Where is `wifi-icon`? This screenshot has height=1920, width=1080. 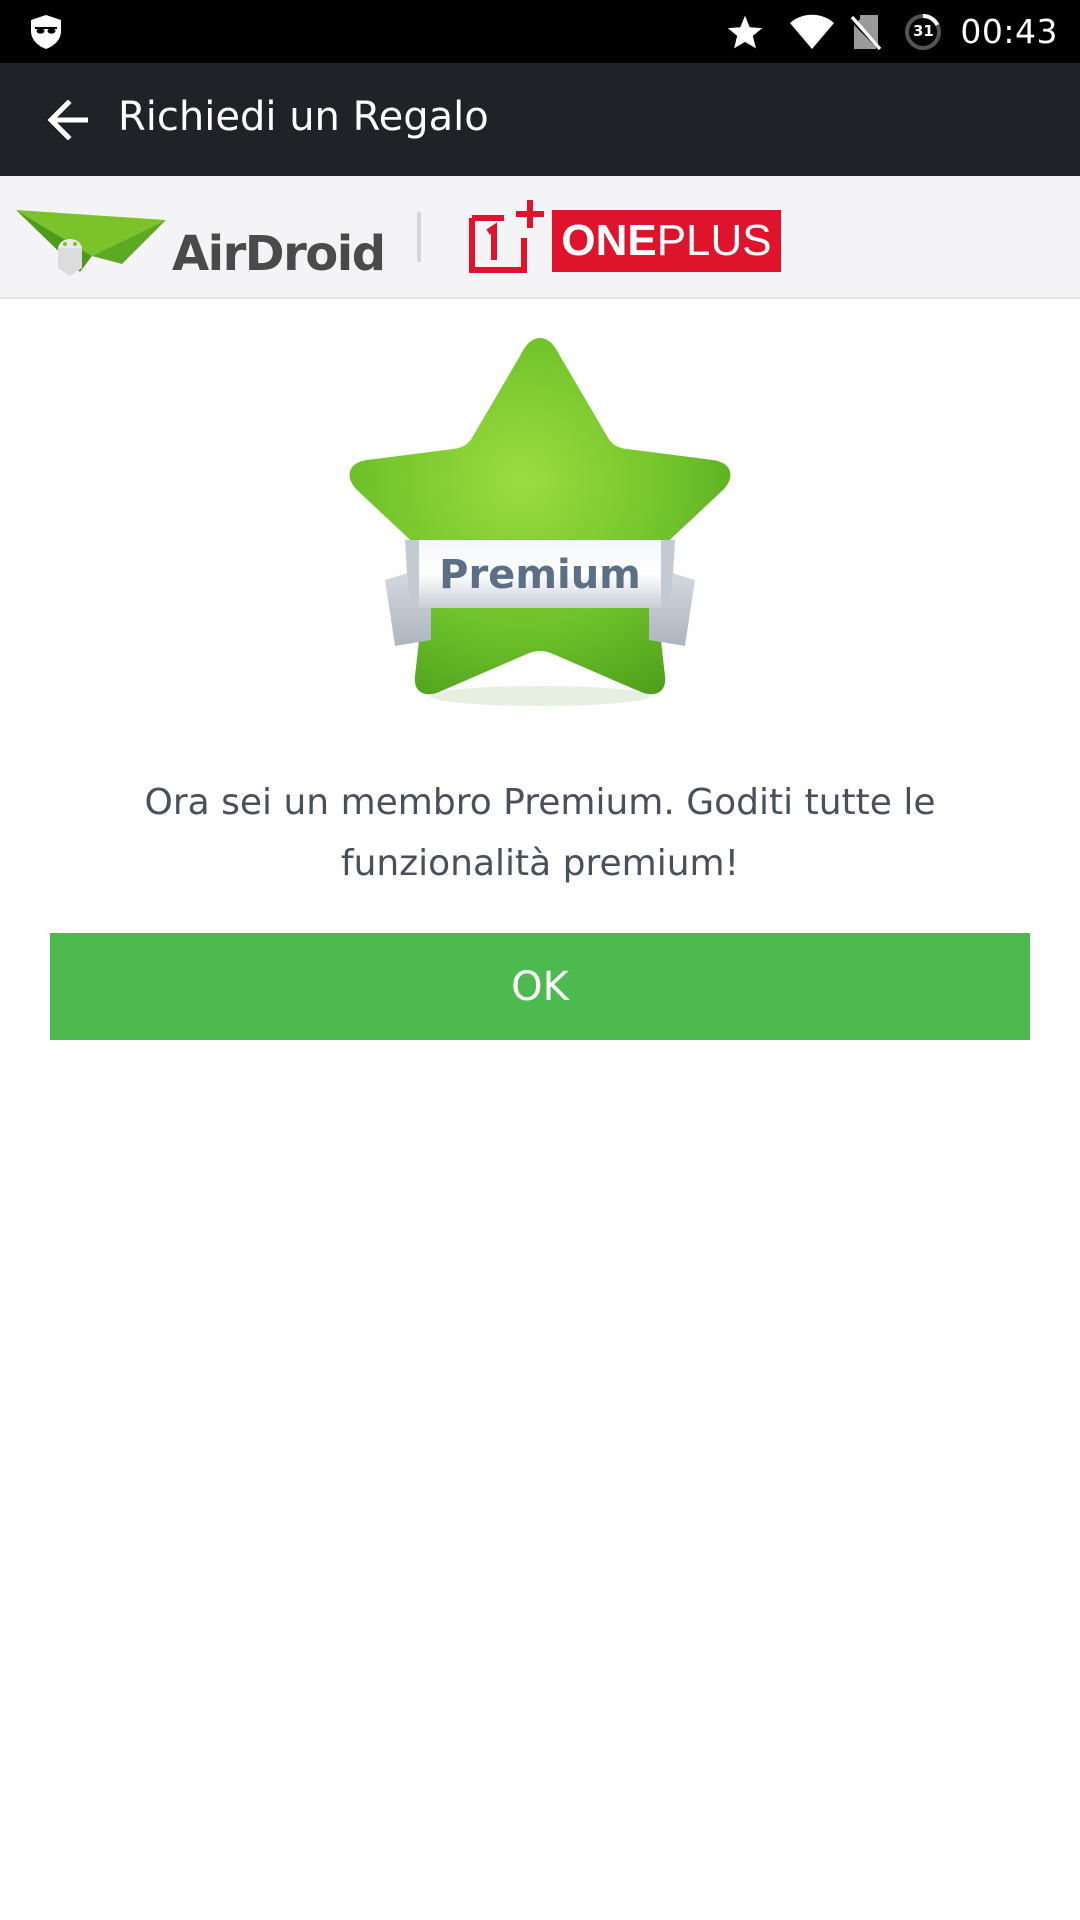
wifi-icon is located at coordinates (812, 31).